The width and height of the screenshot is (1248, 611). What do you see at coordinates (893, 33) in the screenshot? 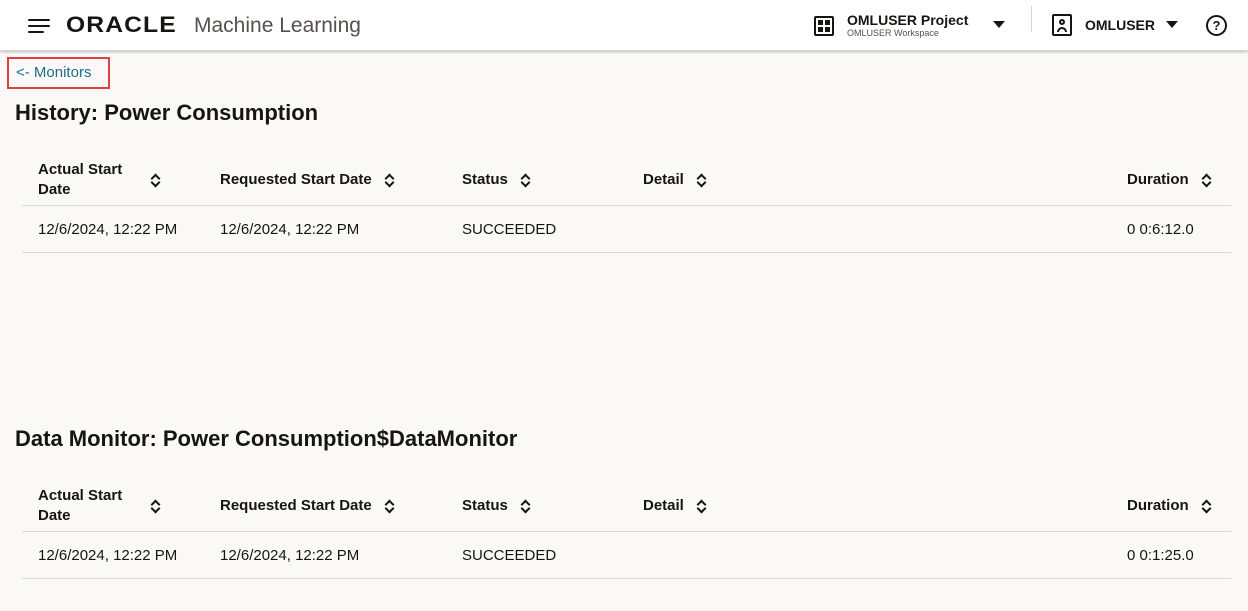
I see `workspace-name: OMLUSER Workspace` at bounding box center [893, 33].